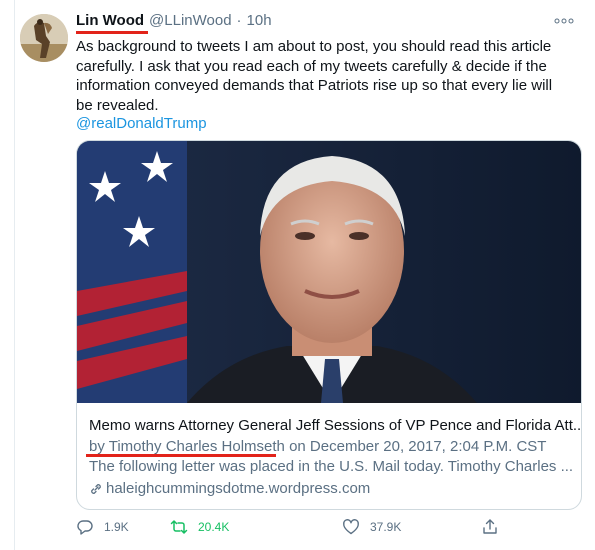 The height and width of the screenshot is (550, 595). Describe the element at coordinates (85, 527) in the screenshot. I see `reply-icon` at that location.